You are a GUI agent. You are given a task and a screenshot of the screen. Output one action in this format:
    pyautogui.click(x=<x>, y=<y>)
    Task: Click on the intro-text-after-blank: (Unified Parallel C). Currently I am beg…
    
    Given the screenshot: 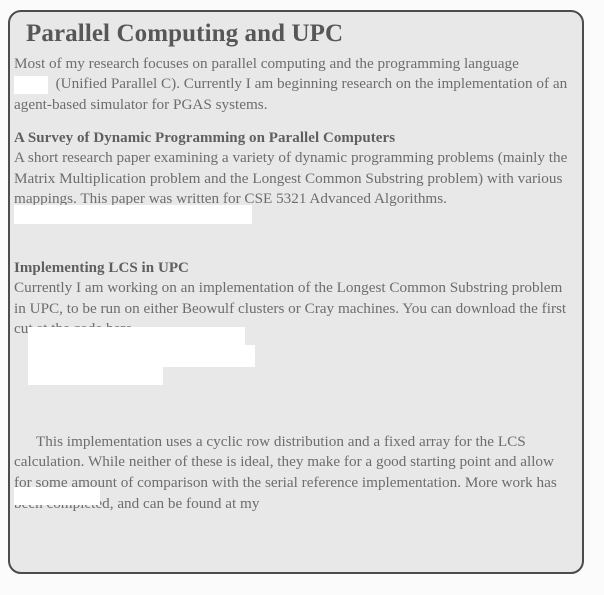 What is the action you would take?
    pyautogui.click(x=291, y=94)
    